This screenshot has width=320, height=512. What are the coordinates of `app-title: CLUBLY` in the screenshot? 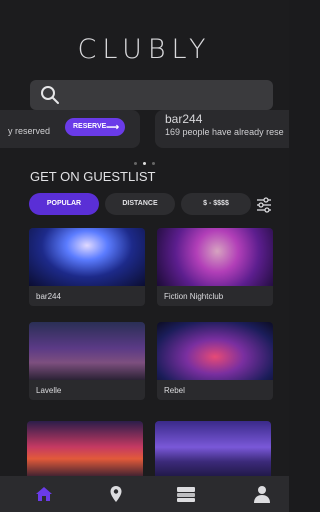 It's located at (144, 49).